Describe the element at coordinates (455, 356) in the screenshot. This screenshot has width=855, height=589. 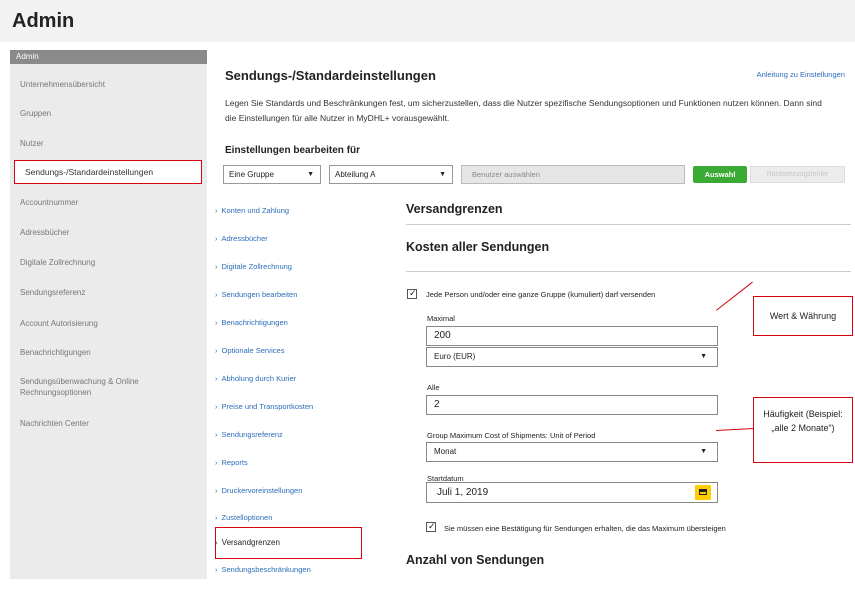
I see `currency-select-value: Euro (EUR)` at that location.